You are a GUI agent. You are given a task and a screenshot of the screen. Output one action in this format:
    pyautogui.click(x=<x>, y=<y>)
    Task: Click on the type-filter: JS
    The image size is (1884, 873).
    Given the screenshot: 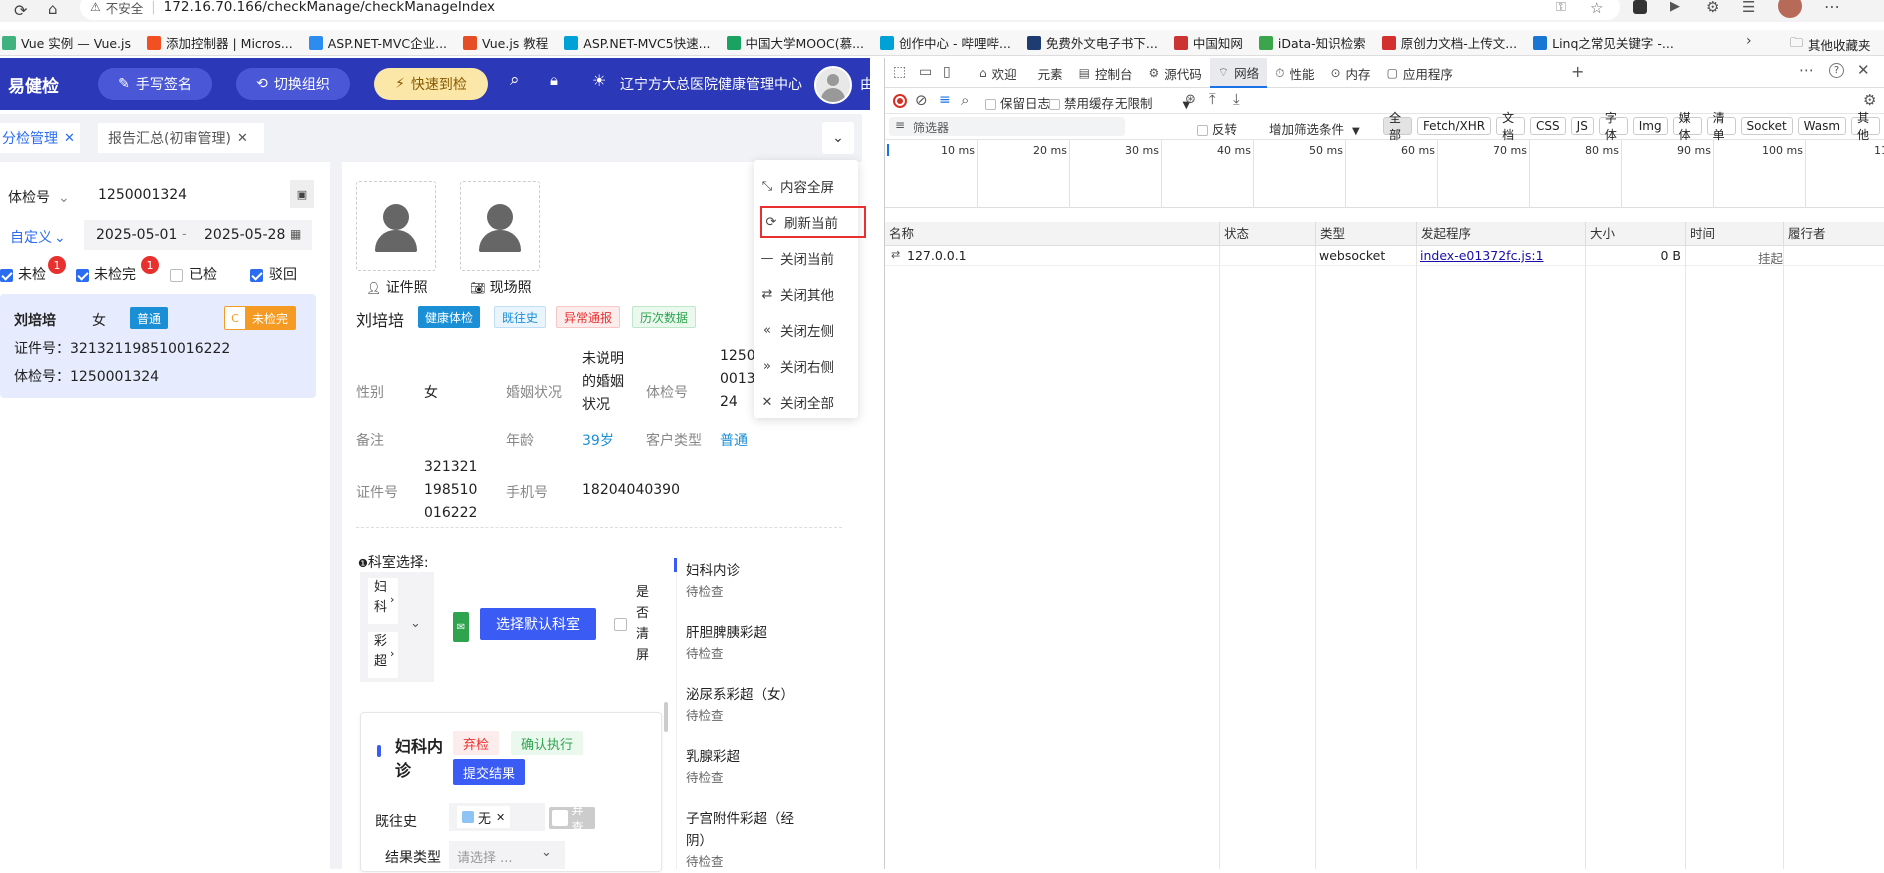 What is the action you would take?
    pyautogui.click(x=1582, y=126)
    